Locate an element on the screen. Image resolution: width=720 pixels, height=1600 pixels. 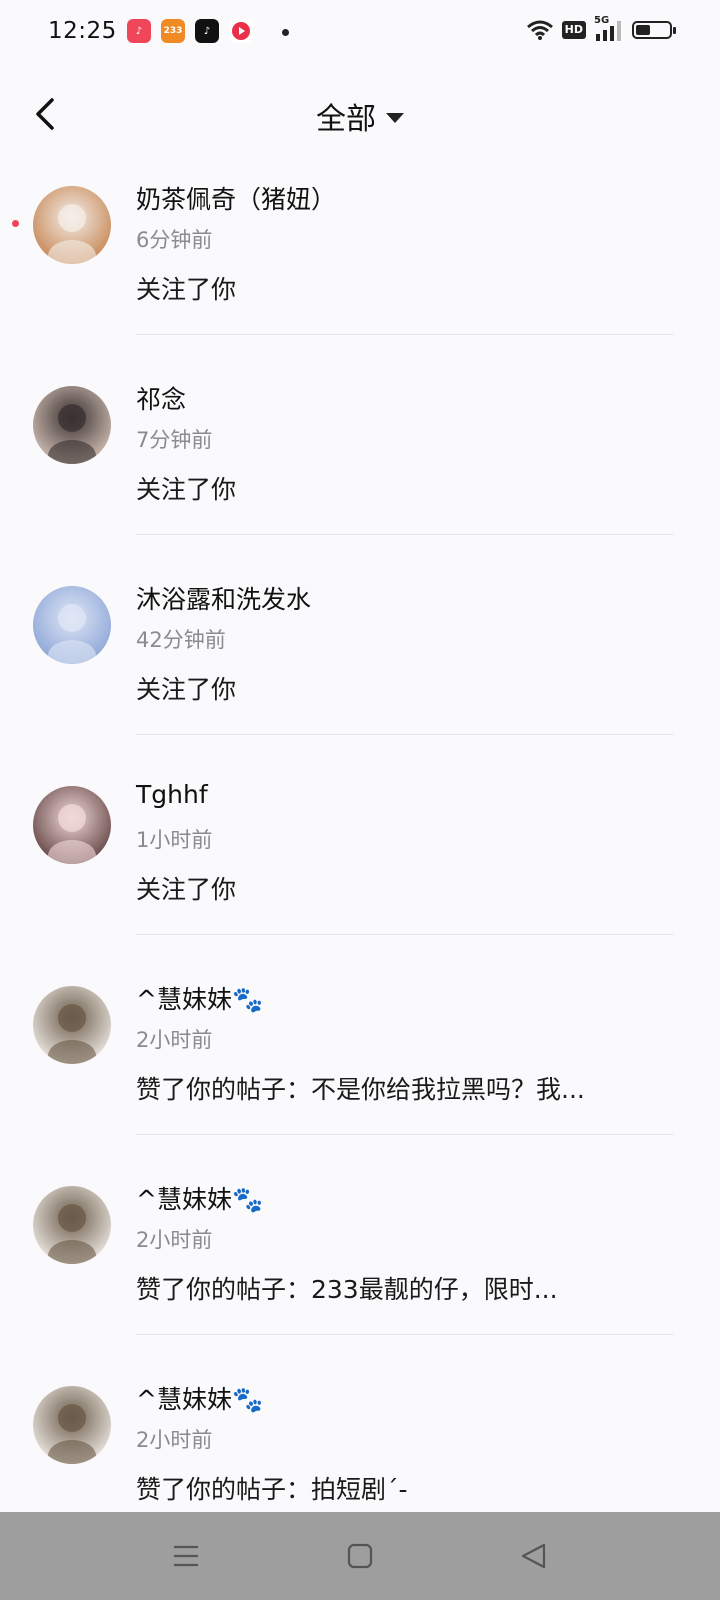
menu-button is located at coordinates (186, 1556).